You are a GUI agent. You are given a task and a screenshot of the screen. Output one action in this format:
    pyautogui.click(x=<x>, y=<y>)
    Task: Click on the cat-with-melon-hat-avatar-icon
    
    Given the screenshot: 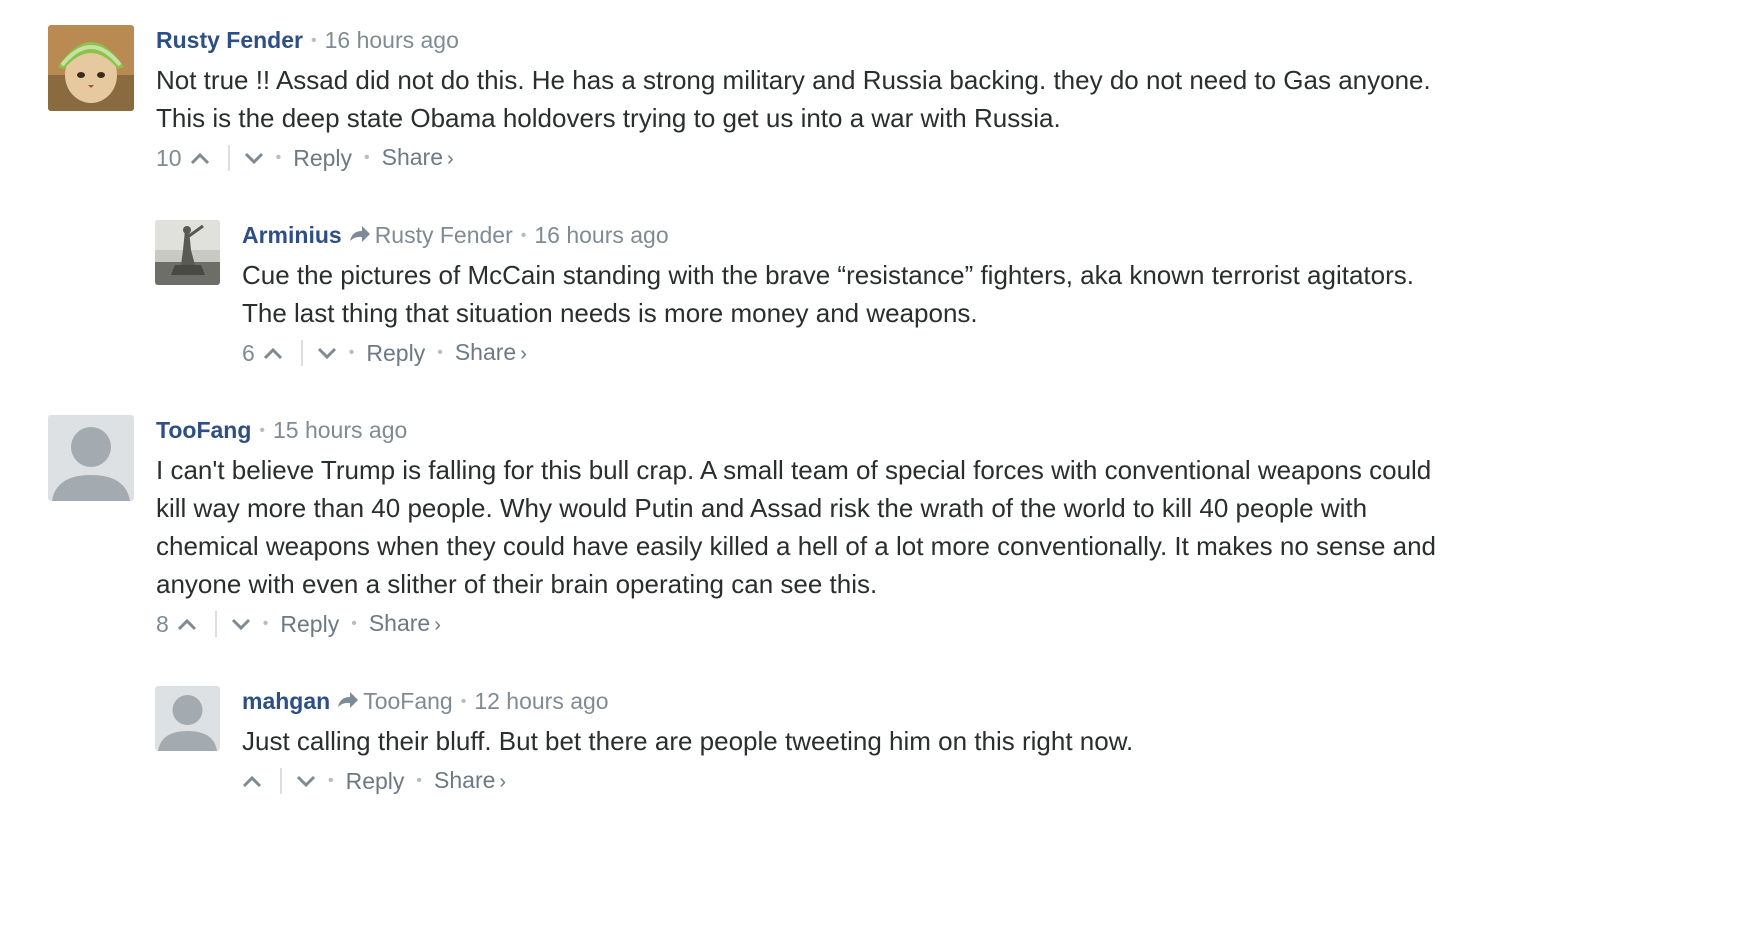 What is the action you would take?
    pyautogui.click(x=91, y=68)
    